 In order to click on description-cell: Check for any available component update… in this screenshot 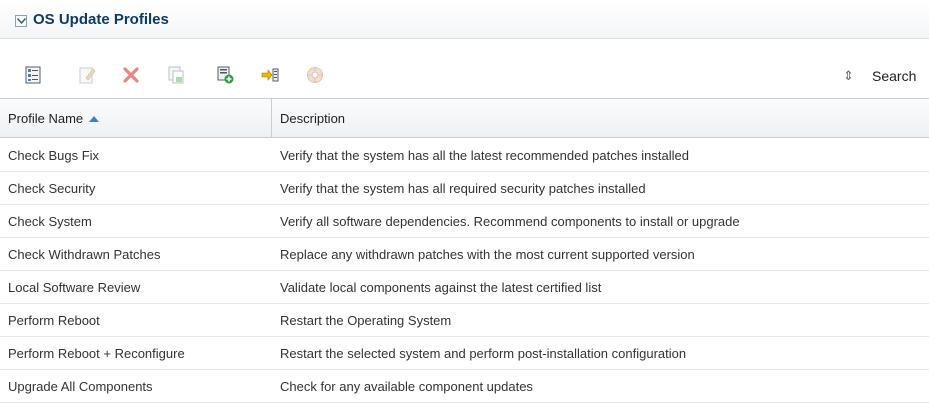, I will do `click(406, 386)`.